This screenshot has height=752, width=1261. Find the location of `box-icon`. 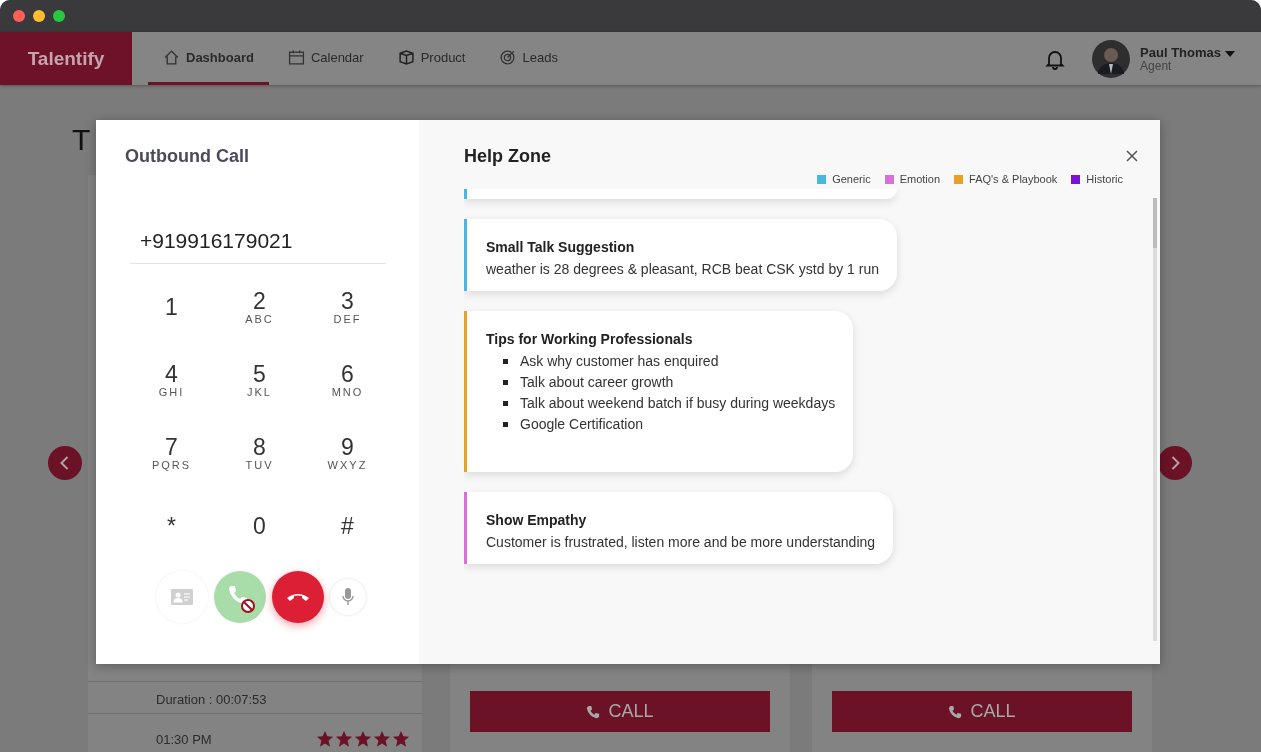

box-icon is located at coordinates (406, 57).